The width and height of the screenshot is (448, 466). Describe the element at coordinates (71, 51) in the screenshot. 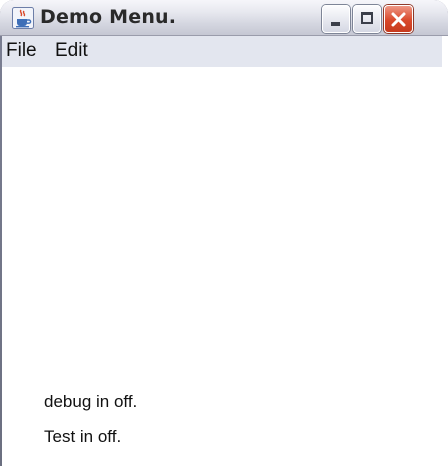

I see `menu-edit: Edit` at that location.